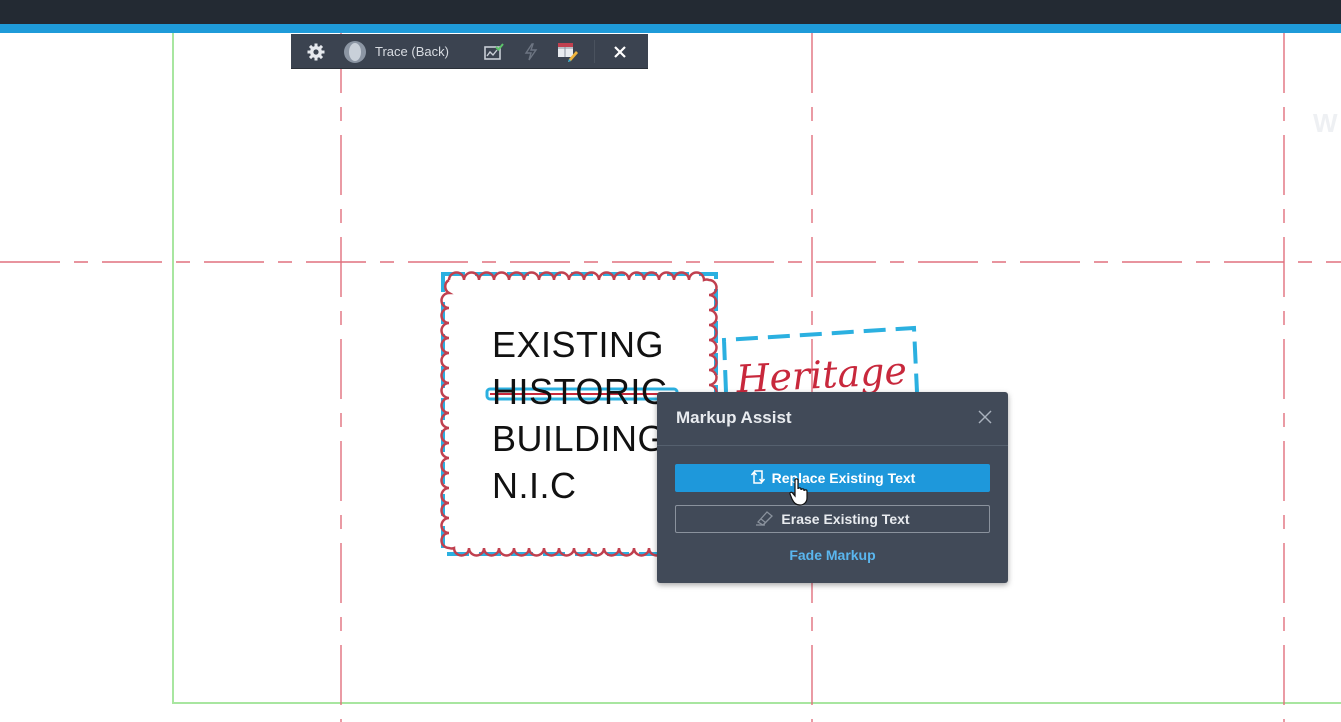 The width and height of the screenshot is (1341, 722). Describe the element at coordinates (832, 555) in the screenshot. I see `fade-markup-link: Fade Markup` at that location.